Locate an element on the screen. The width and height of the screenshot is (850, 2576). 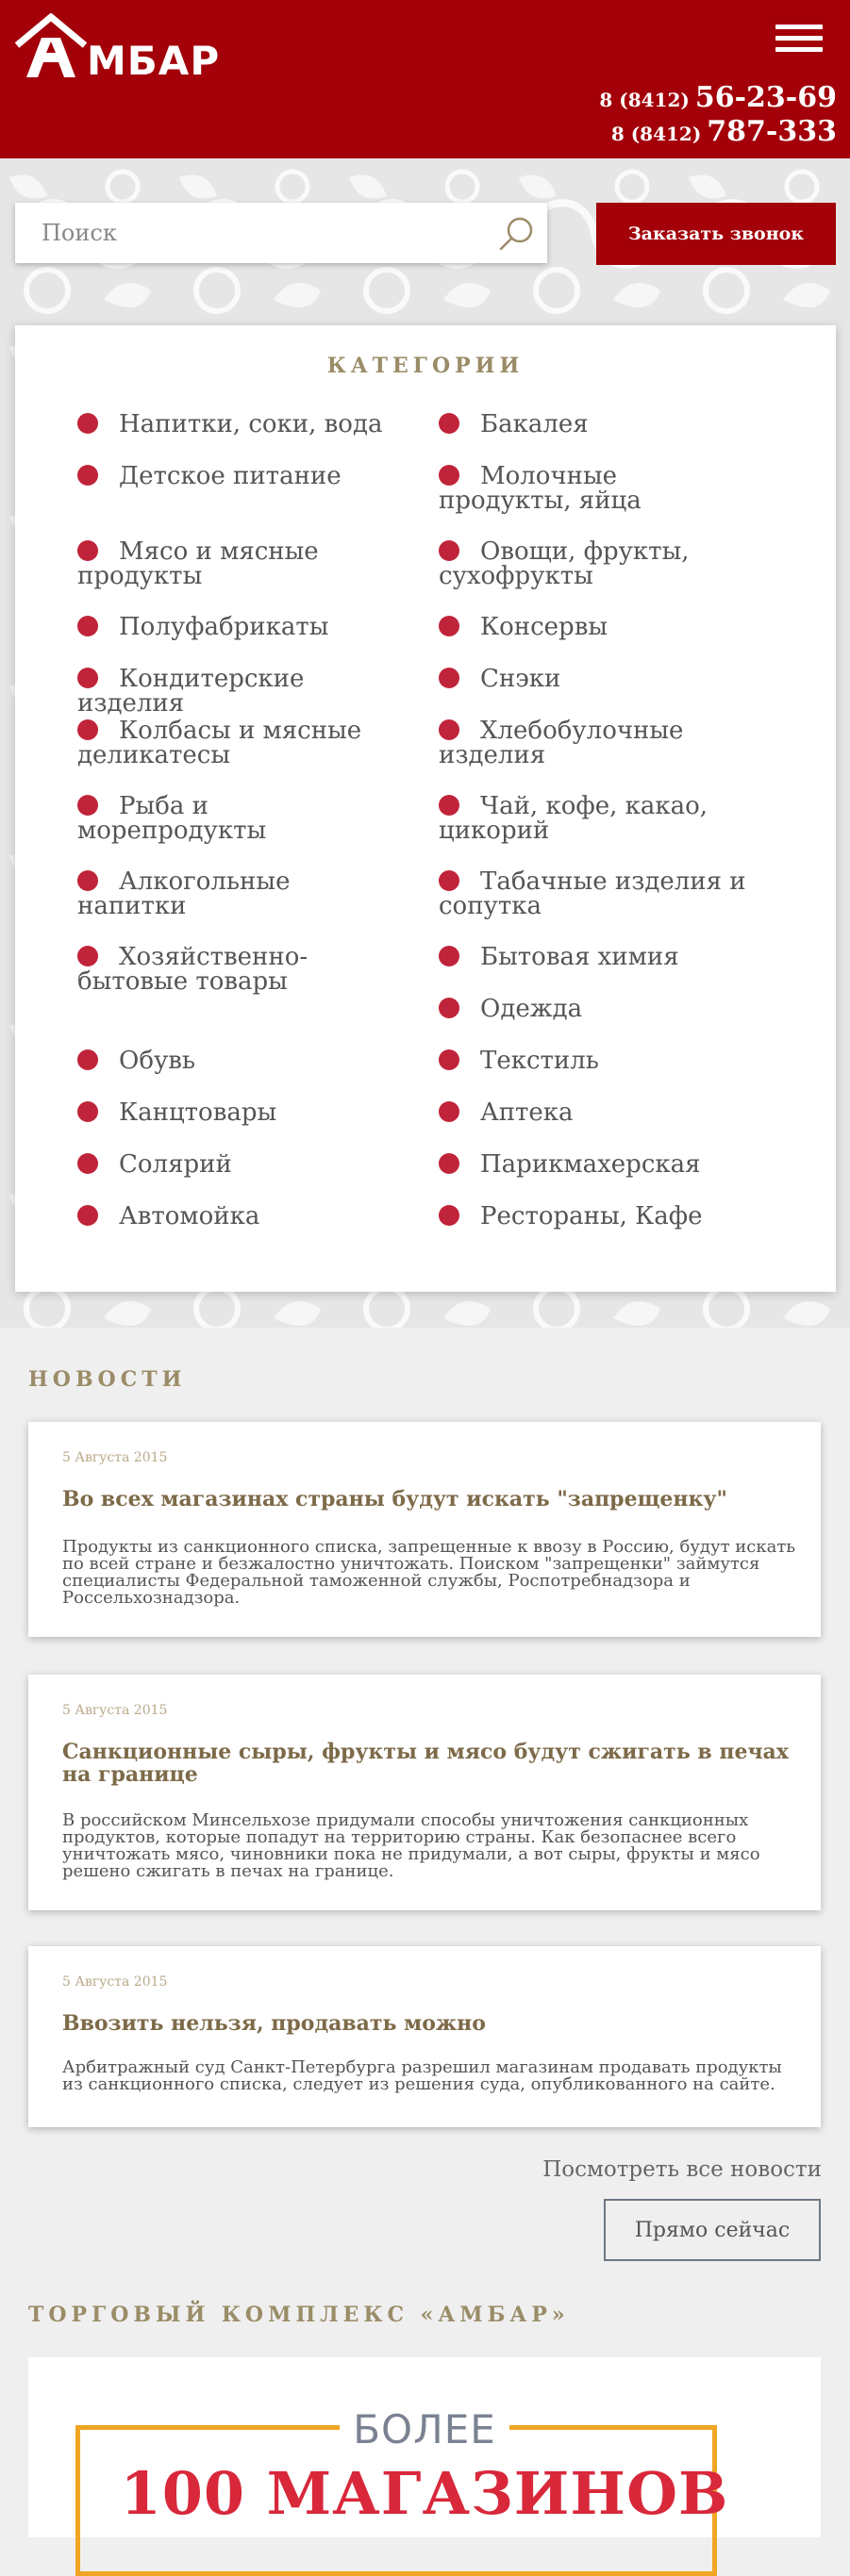
phone-1: 8 (8412) 56-23-69 is located at coordinates (718, 100).